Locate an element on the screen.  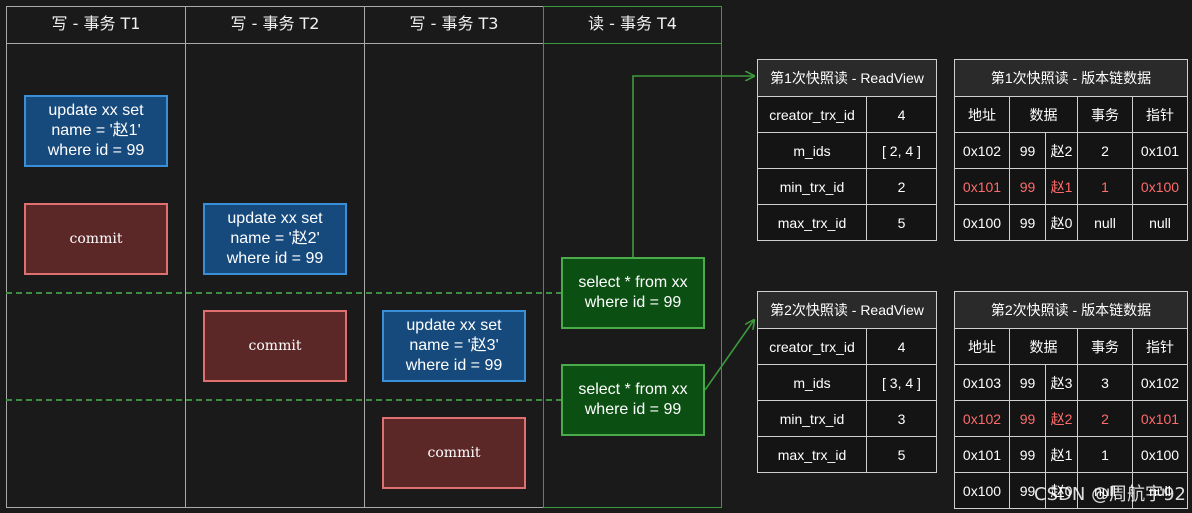
readview-2-title: 第2次快照读 - ReadView is located at coordinates (847, 310).